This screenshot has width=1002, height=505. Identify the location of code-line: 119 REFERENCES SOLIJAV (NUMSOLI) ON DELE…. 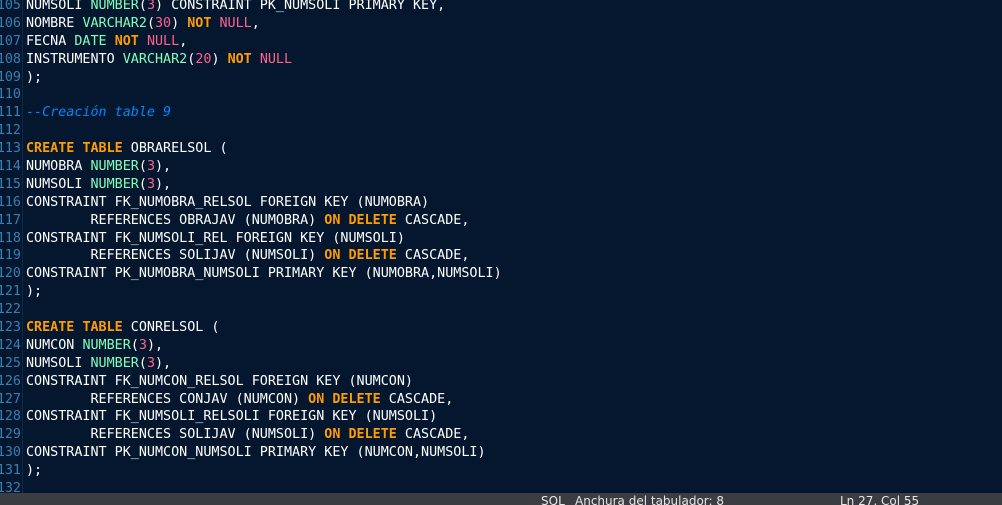
(501, 256).